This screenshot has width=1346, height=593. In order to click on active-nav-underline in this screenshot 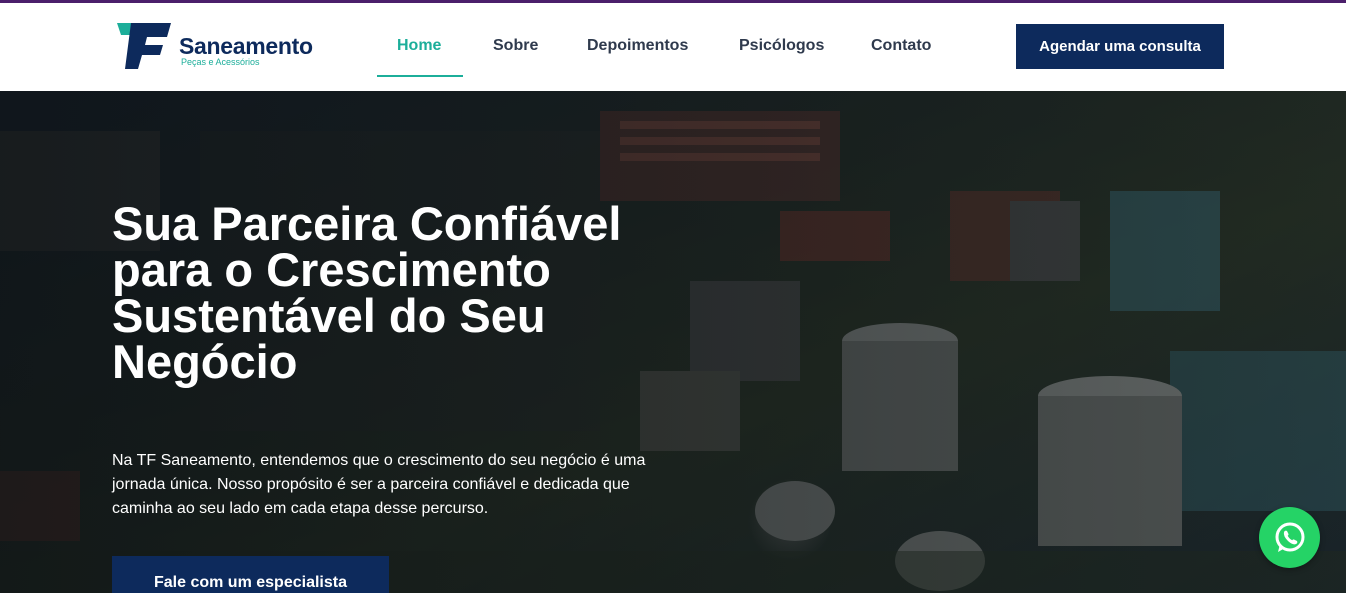, I will do `click(420, 76)`.